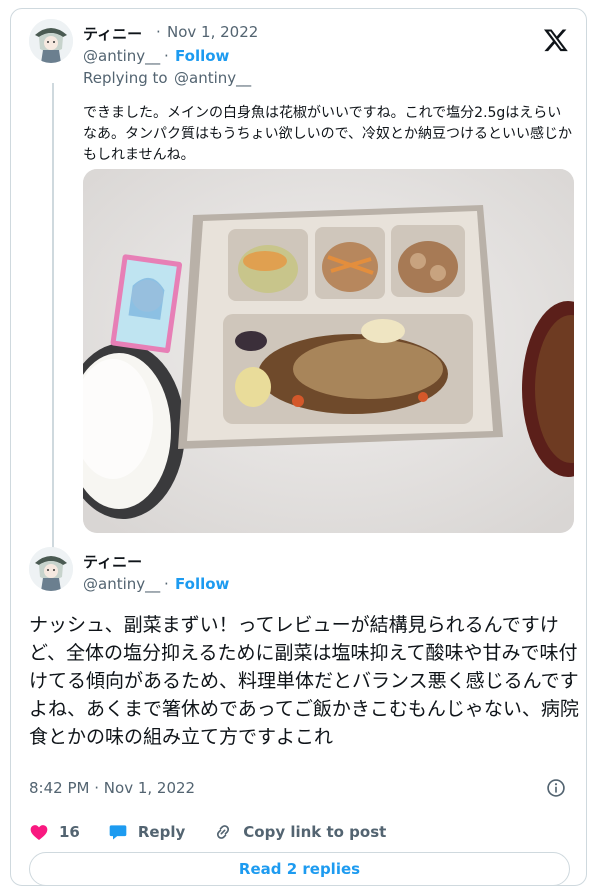  What do you see at coordinates (212, 32) in the screenshot?
I see `reply-date: Nov 1, 2022` at bounding box center [212, 32].